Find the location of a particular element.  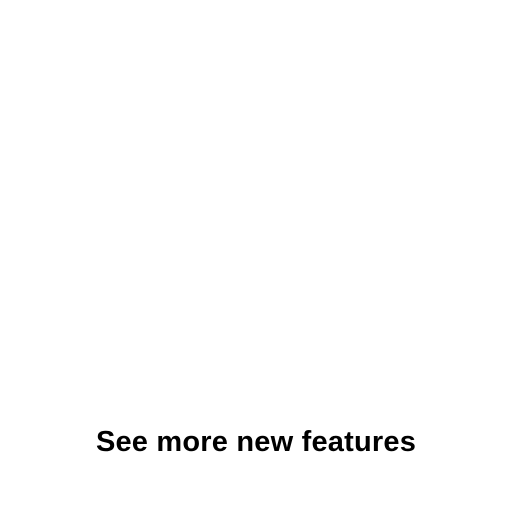

see-more-new-features-link: See more new features is located at coordinates (256, 442).